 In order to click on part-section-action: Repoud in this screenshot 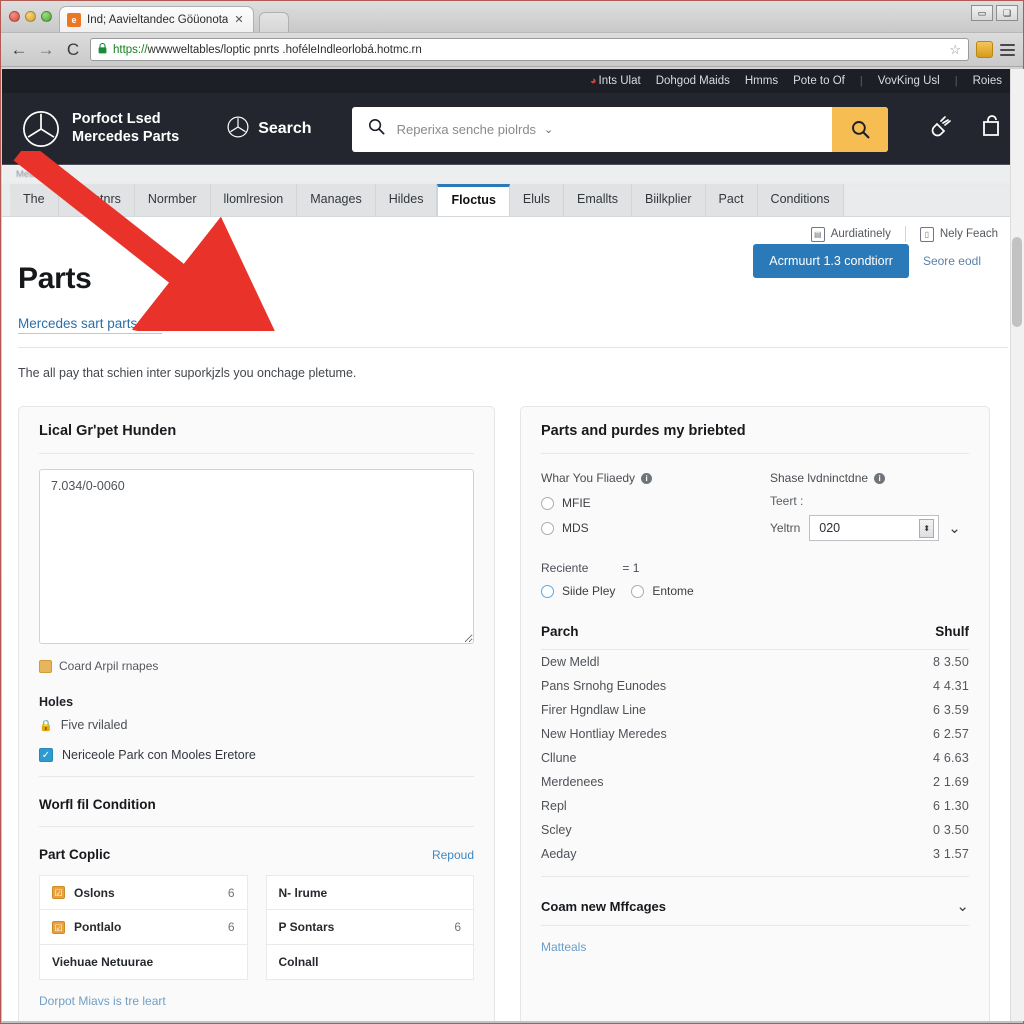, I will do `click(453, 855)`.